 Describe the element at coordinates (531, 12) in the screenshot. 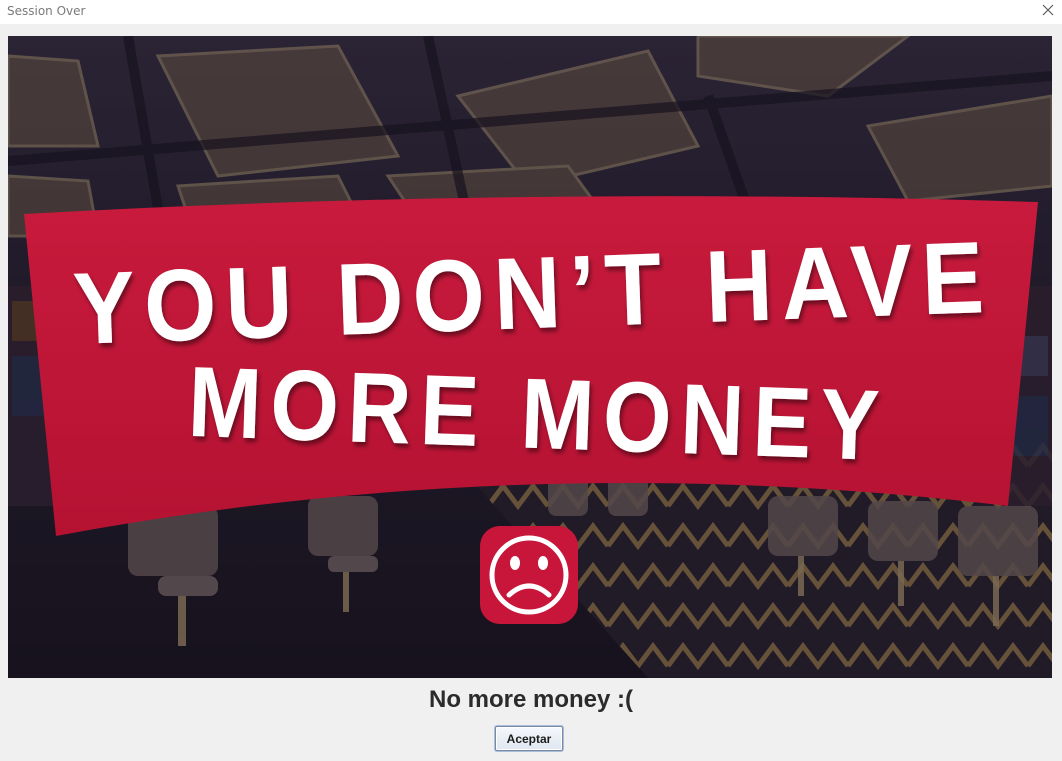

I see `title-bar: Session Over` at that location.